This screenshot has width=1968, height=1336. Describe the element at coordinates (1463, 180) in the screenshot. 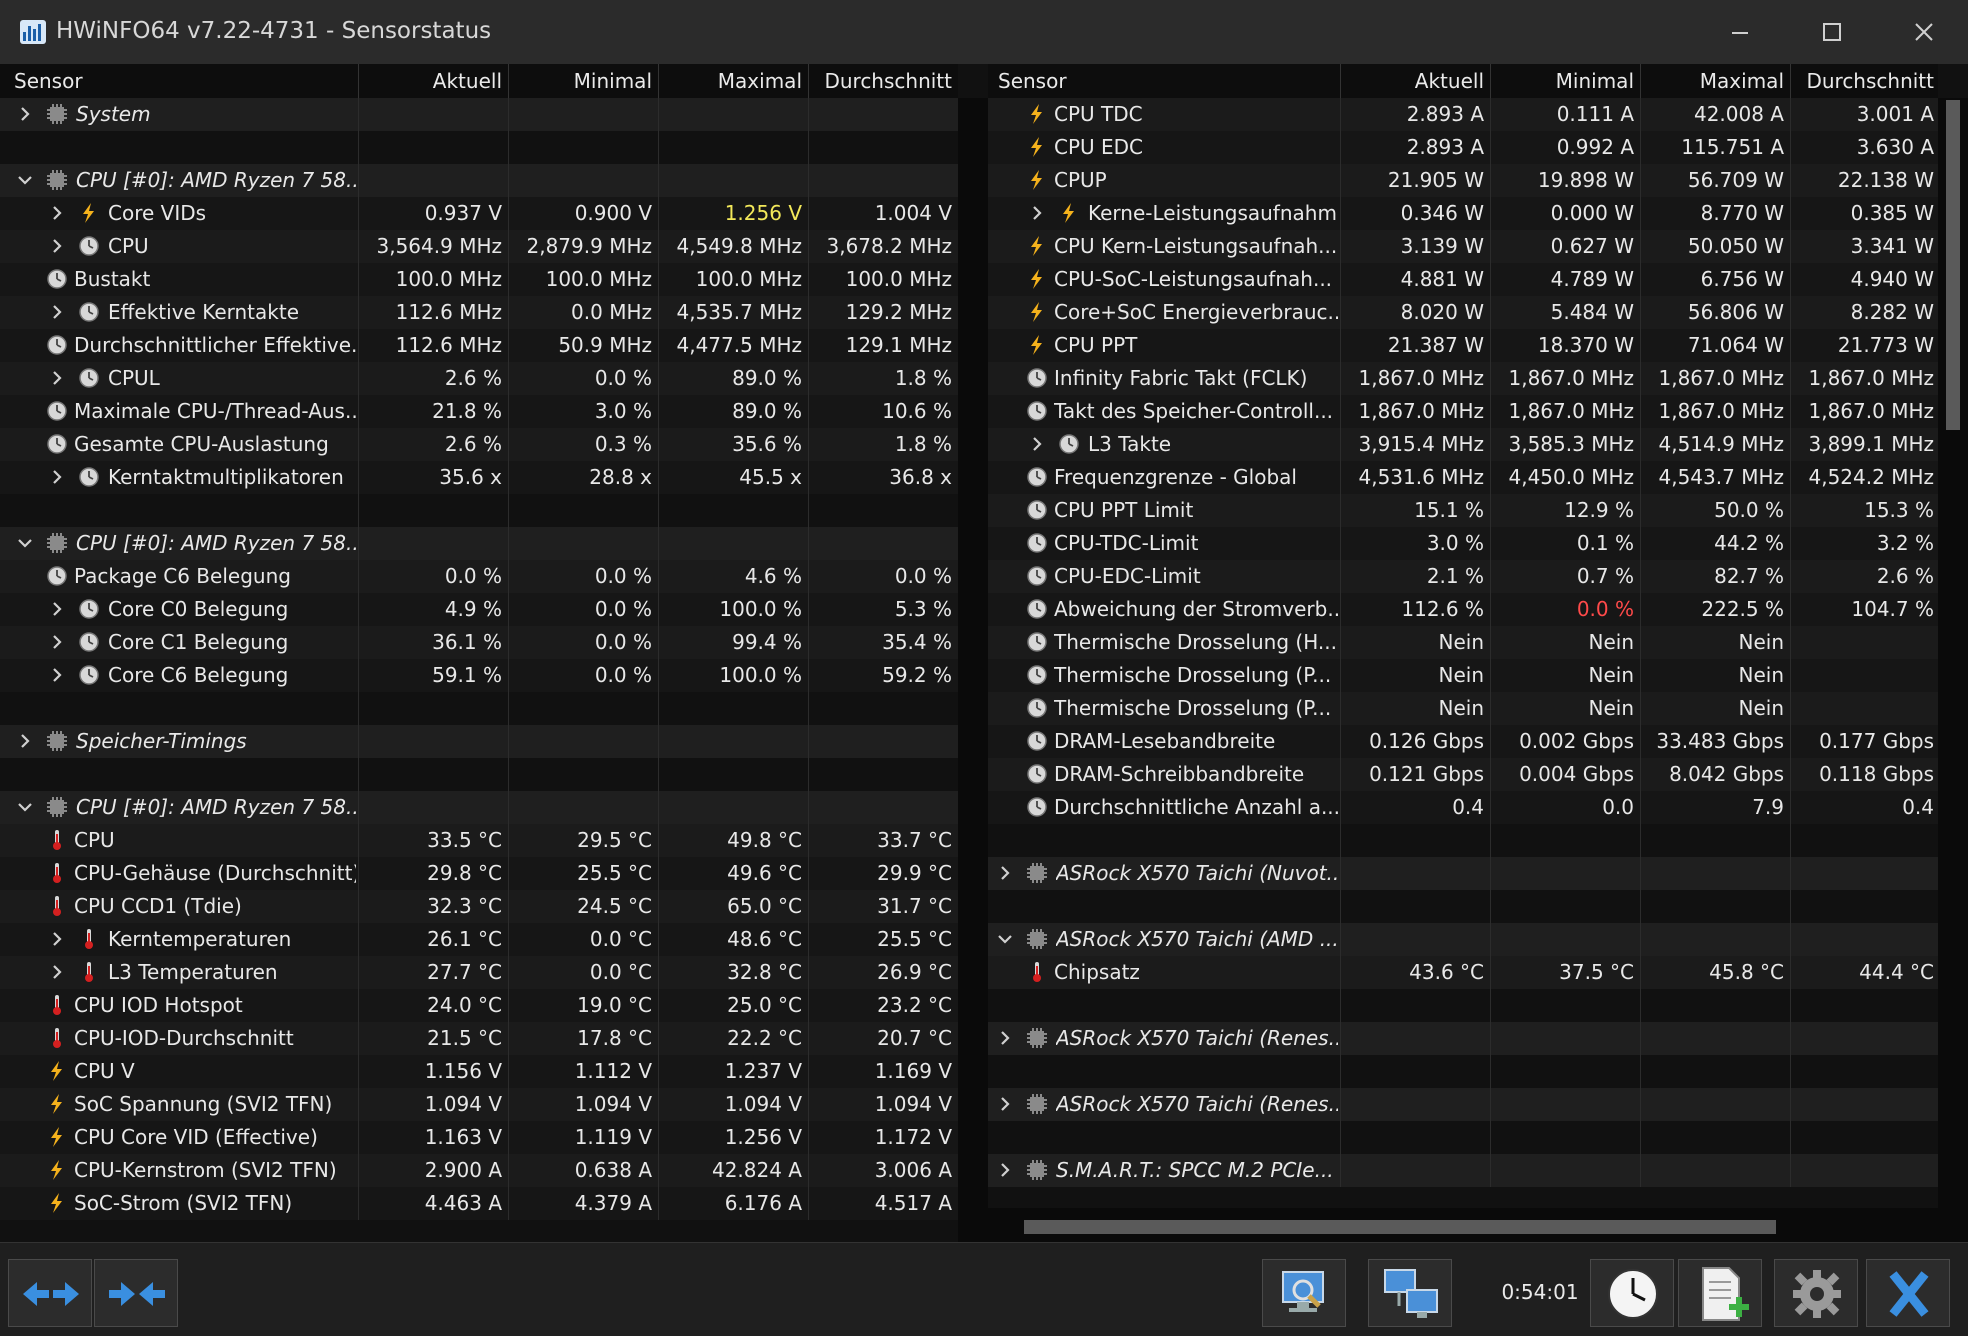

I see `sensor-row: CPUP 21.905 W 19.898 W 56.709 W 22.138 W` at that location.